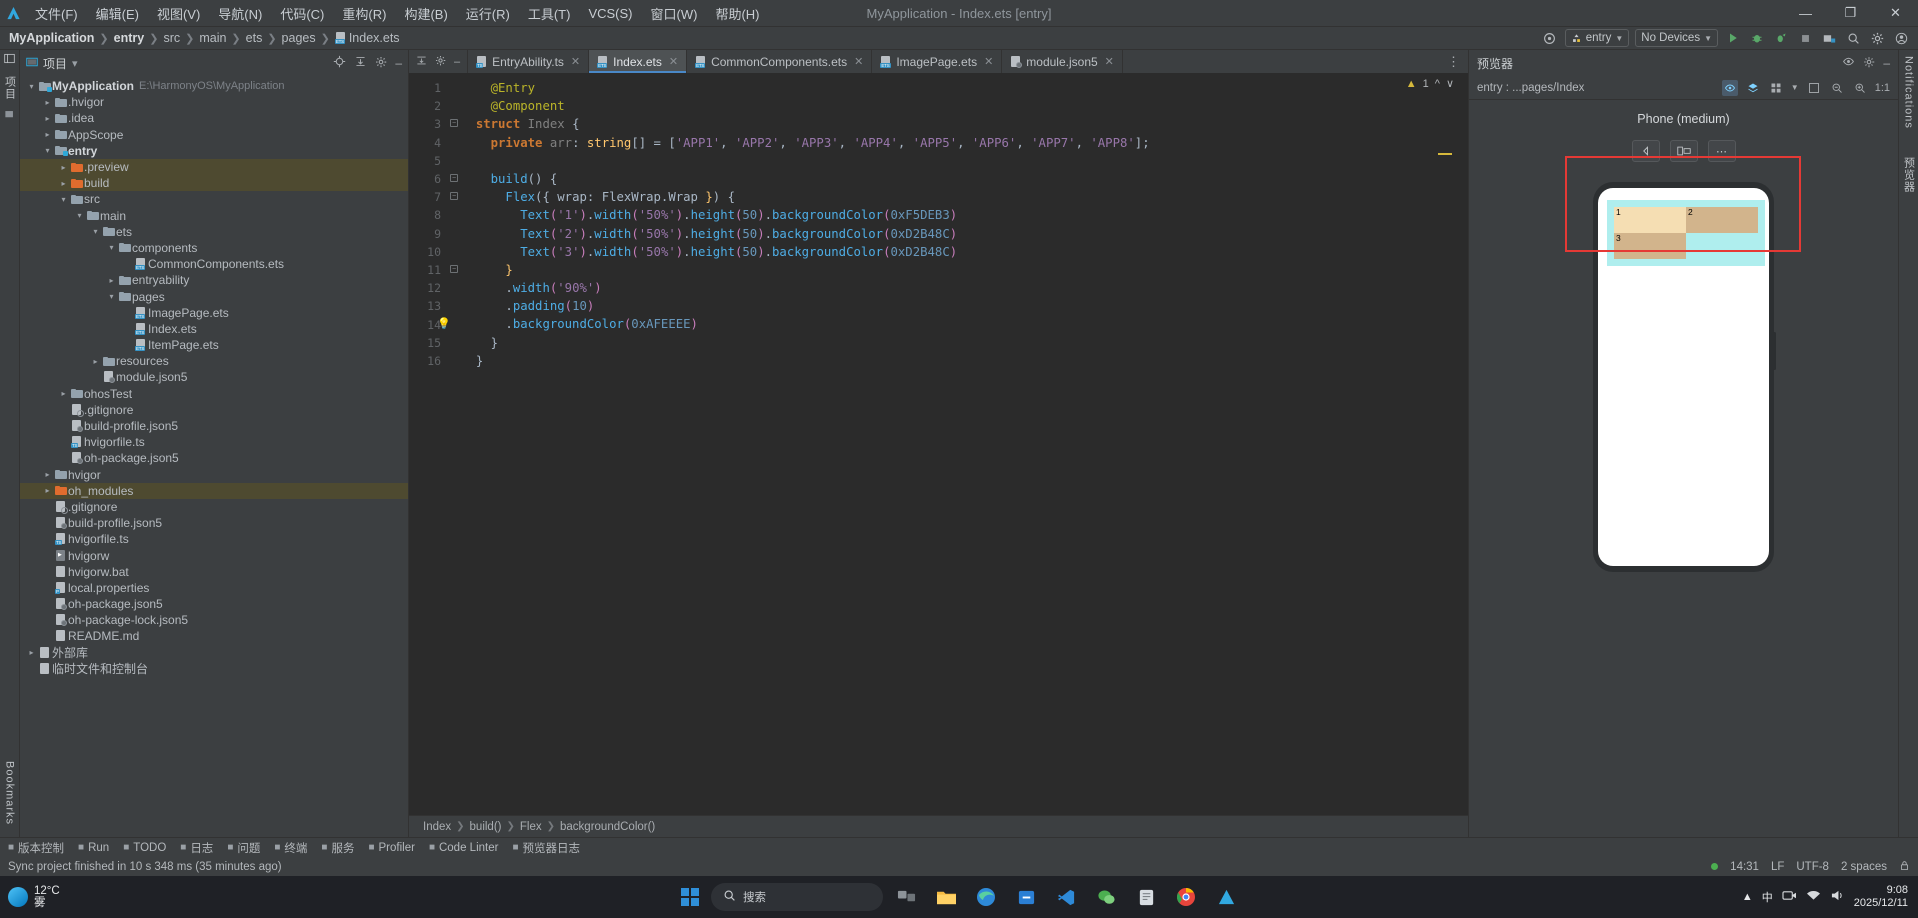 This screenshot has width=1918, height=918. What do you see at coordinates (254, 38) in the screenshot?
I see `breadcrumb-ets: ets` at bounding box center [254, 38].